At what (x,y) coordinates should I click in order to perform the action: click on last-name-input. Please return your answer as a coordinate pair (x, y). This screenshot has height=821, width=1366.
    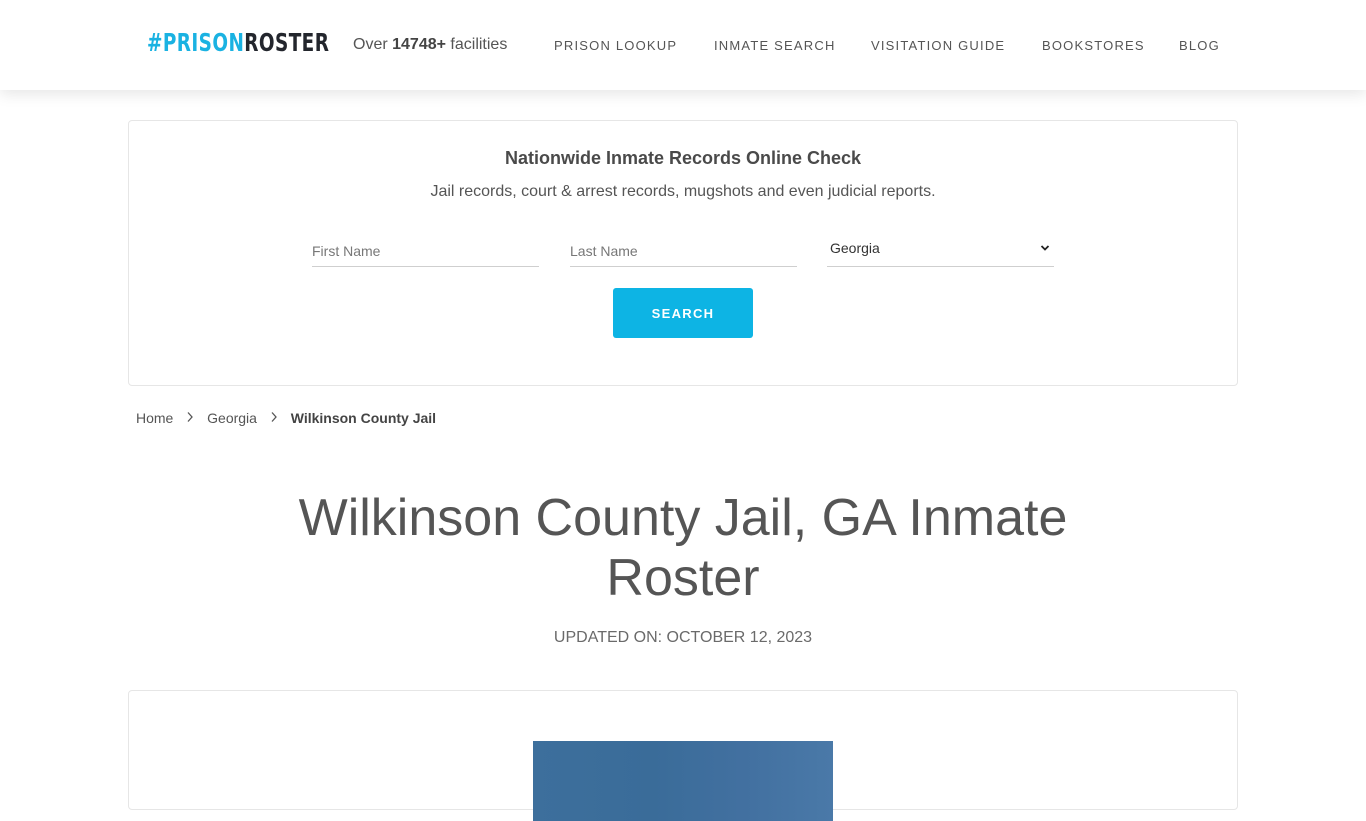
    Looking at the image, I should click on (683, 251).